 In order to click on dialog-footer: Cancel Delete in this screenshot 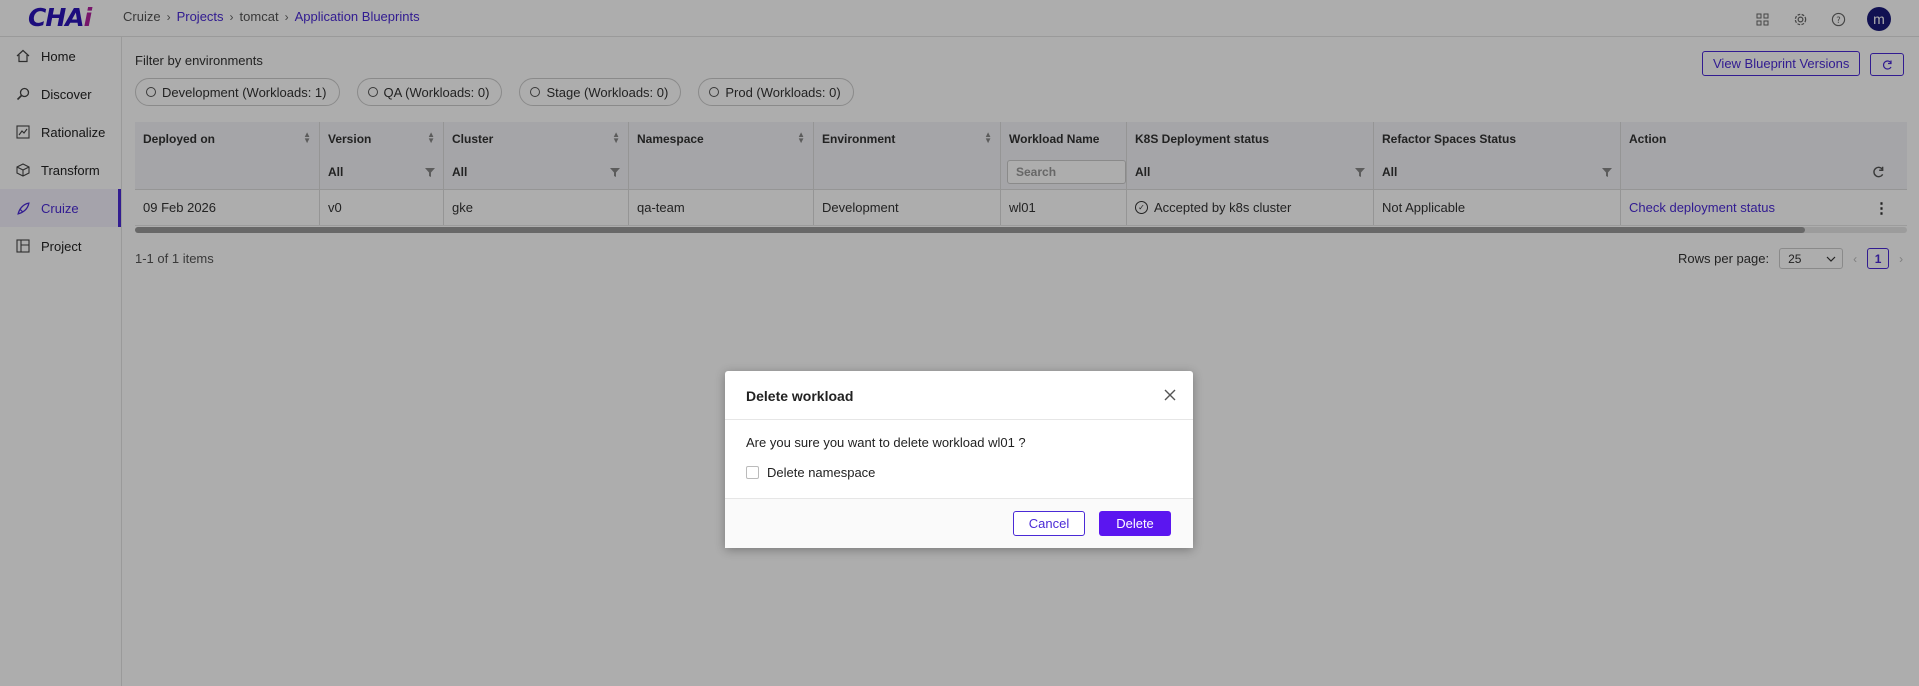, I will do `click(959, 523)`.